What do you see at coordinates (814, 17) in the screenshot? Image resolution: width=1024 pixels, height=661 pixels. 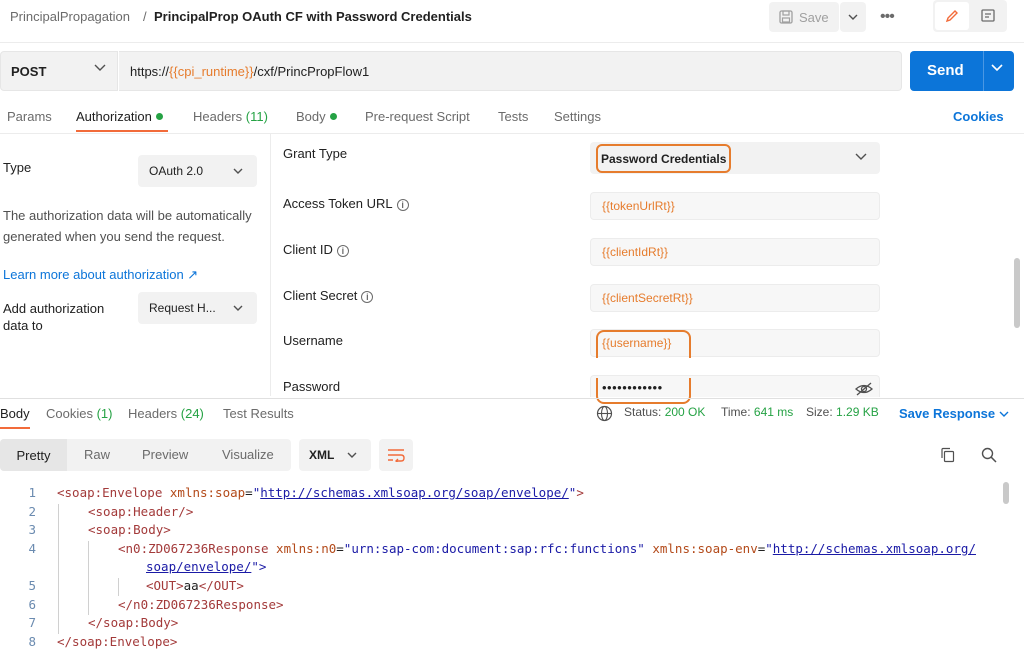 I see `save-label: Save` at bounding box center [814, 17].